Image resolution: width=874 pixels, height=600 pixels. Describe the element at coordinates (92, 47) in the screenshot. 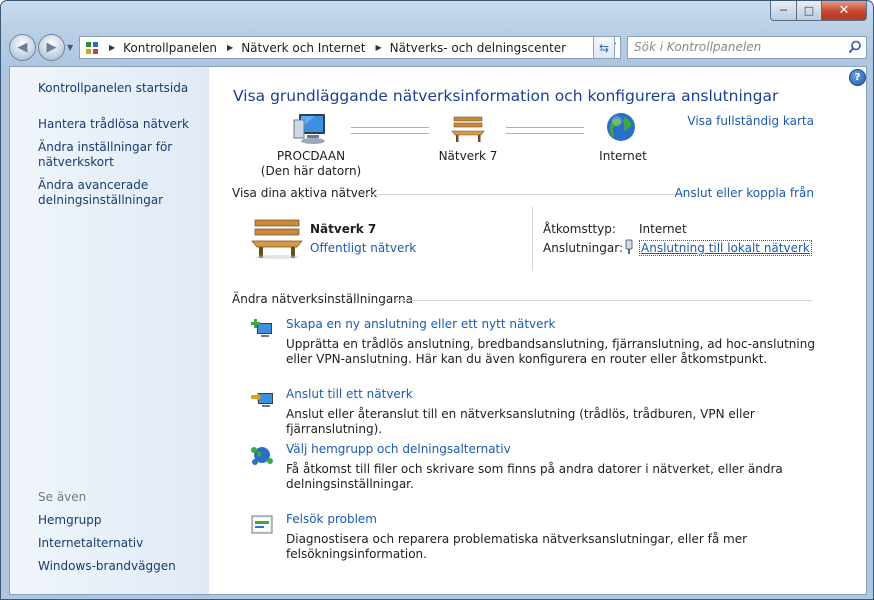

I see `control-panel-icon` at that location.